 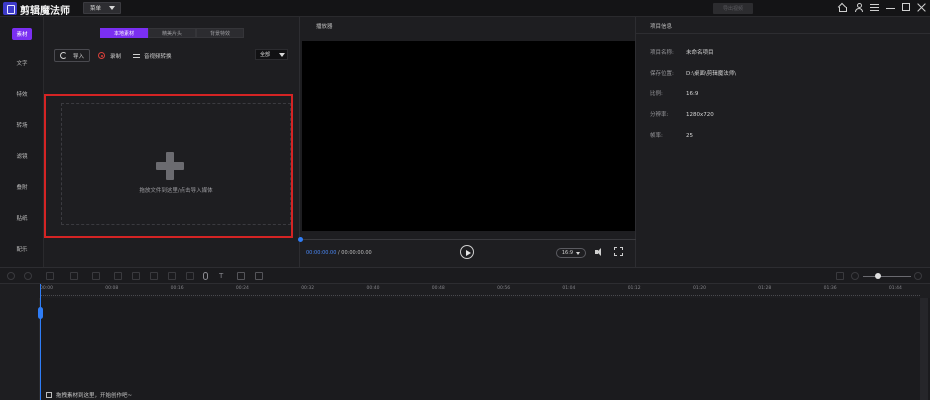 I want to click on play-button, so click(x=467, y=252).